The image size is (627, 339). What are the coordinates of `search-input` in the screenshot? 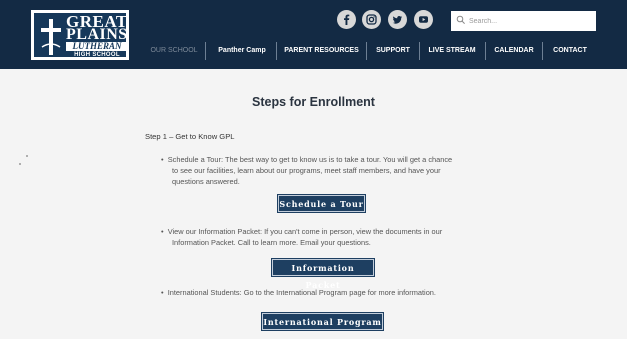 It's located at (529, 21).